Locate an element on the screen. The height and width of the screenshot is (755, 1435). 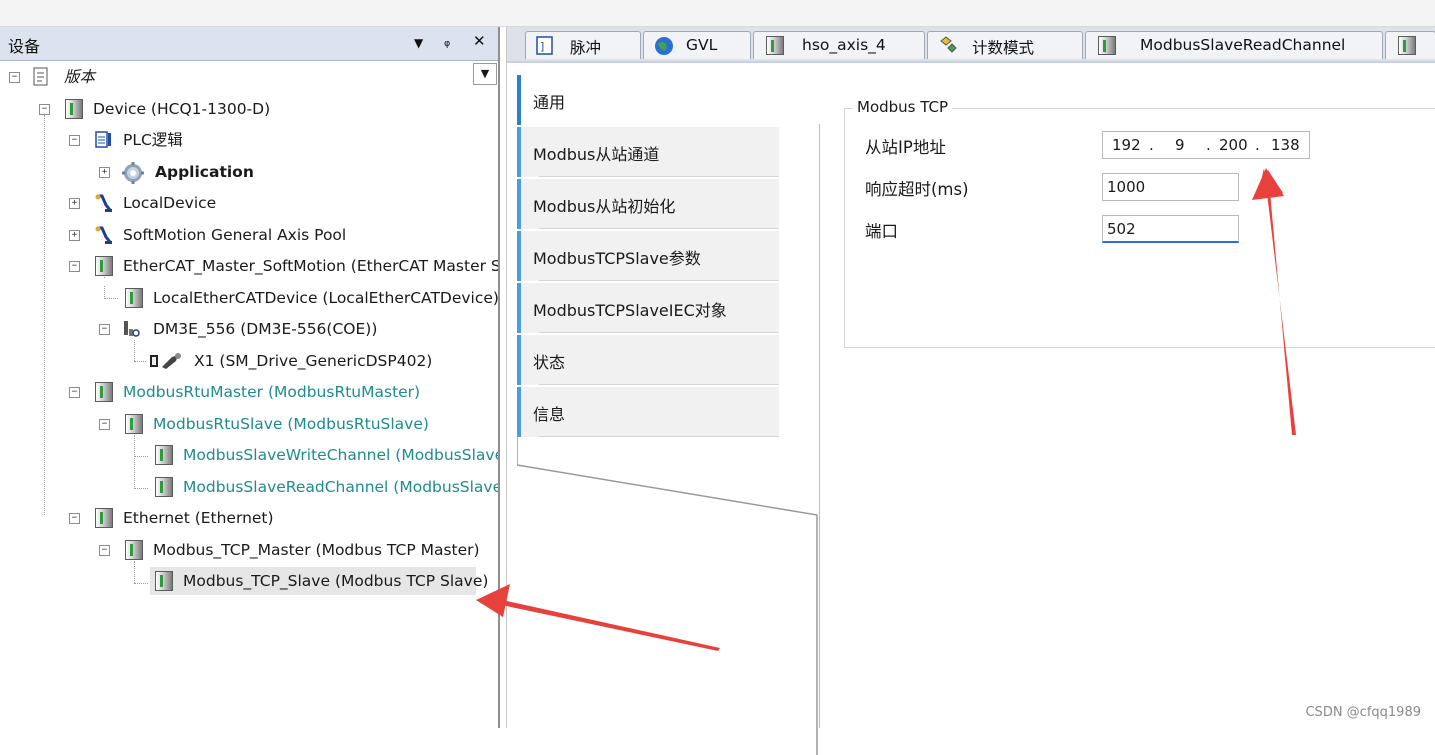
tree-row-device: − Device (HCQ1-1300-D) is located at coordinates (235, 109).